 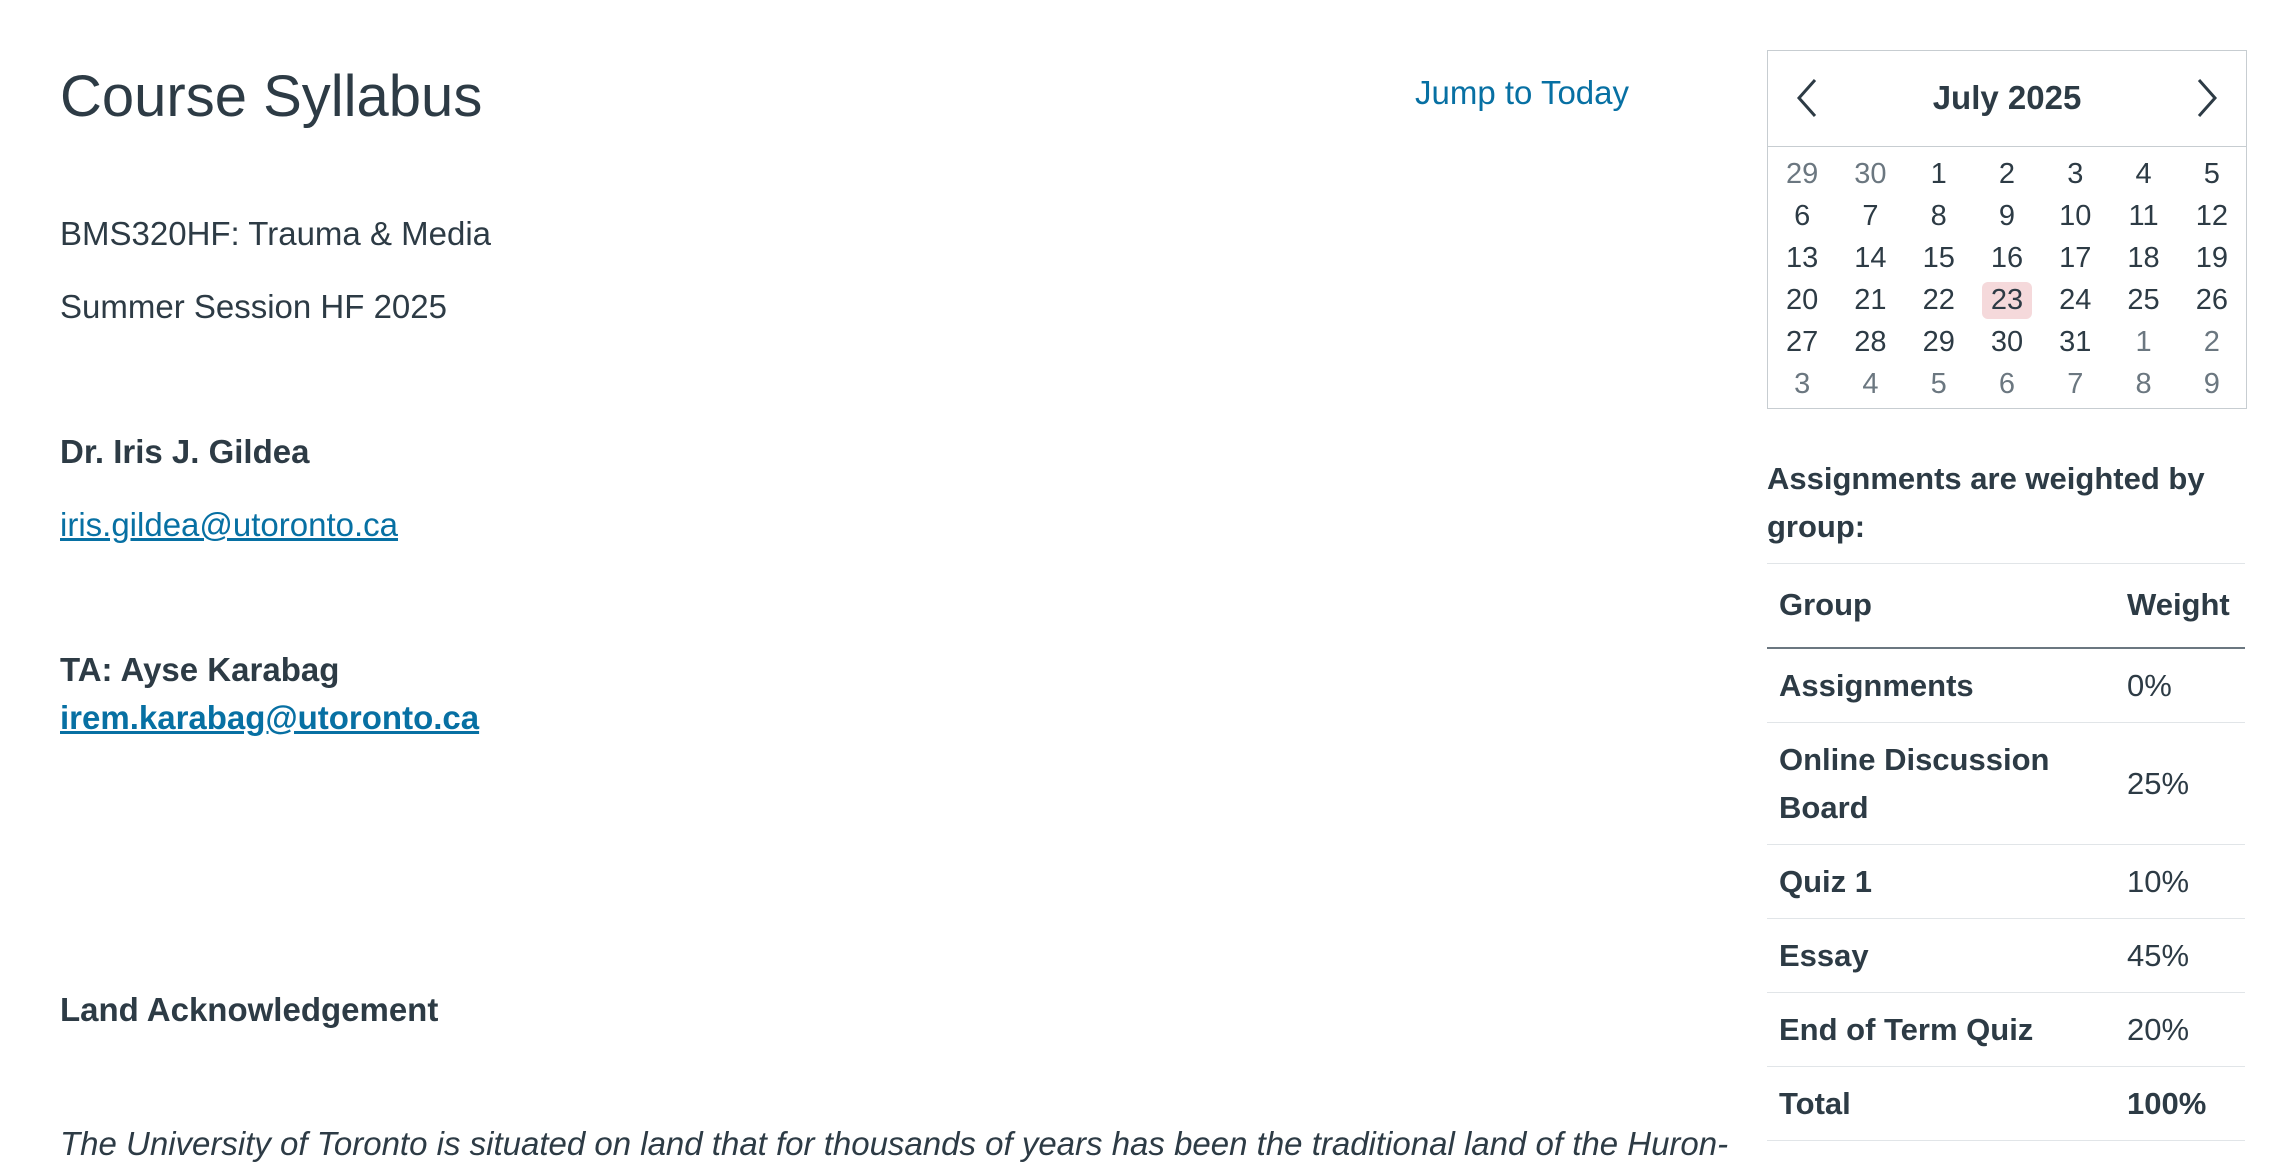 I want to click on calendar-day-number: 31, so click(x=2075, y=341).